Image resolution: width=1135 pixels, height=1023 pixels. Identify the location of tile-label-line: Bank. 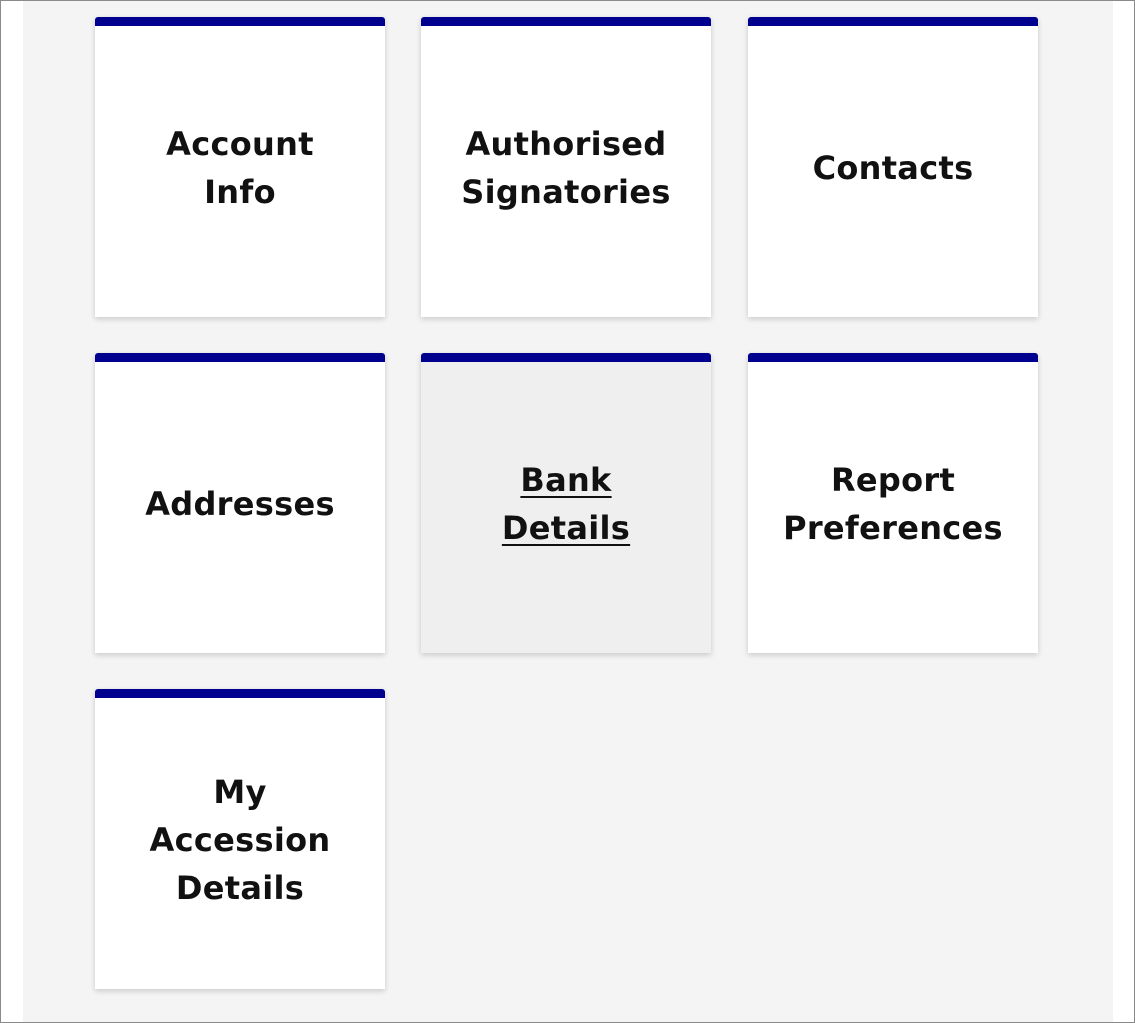
(566, 479).